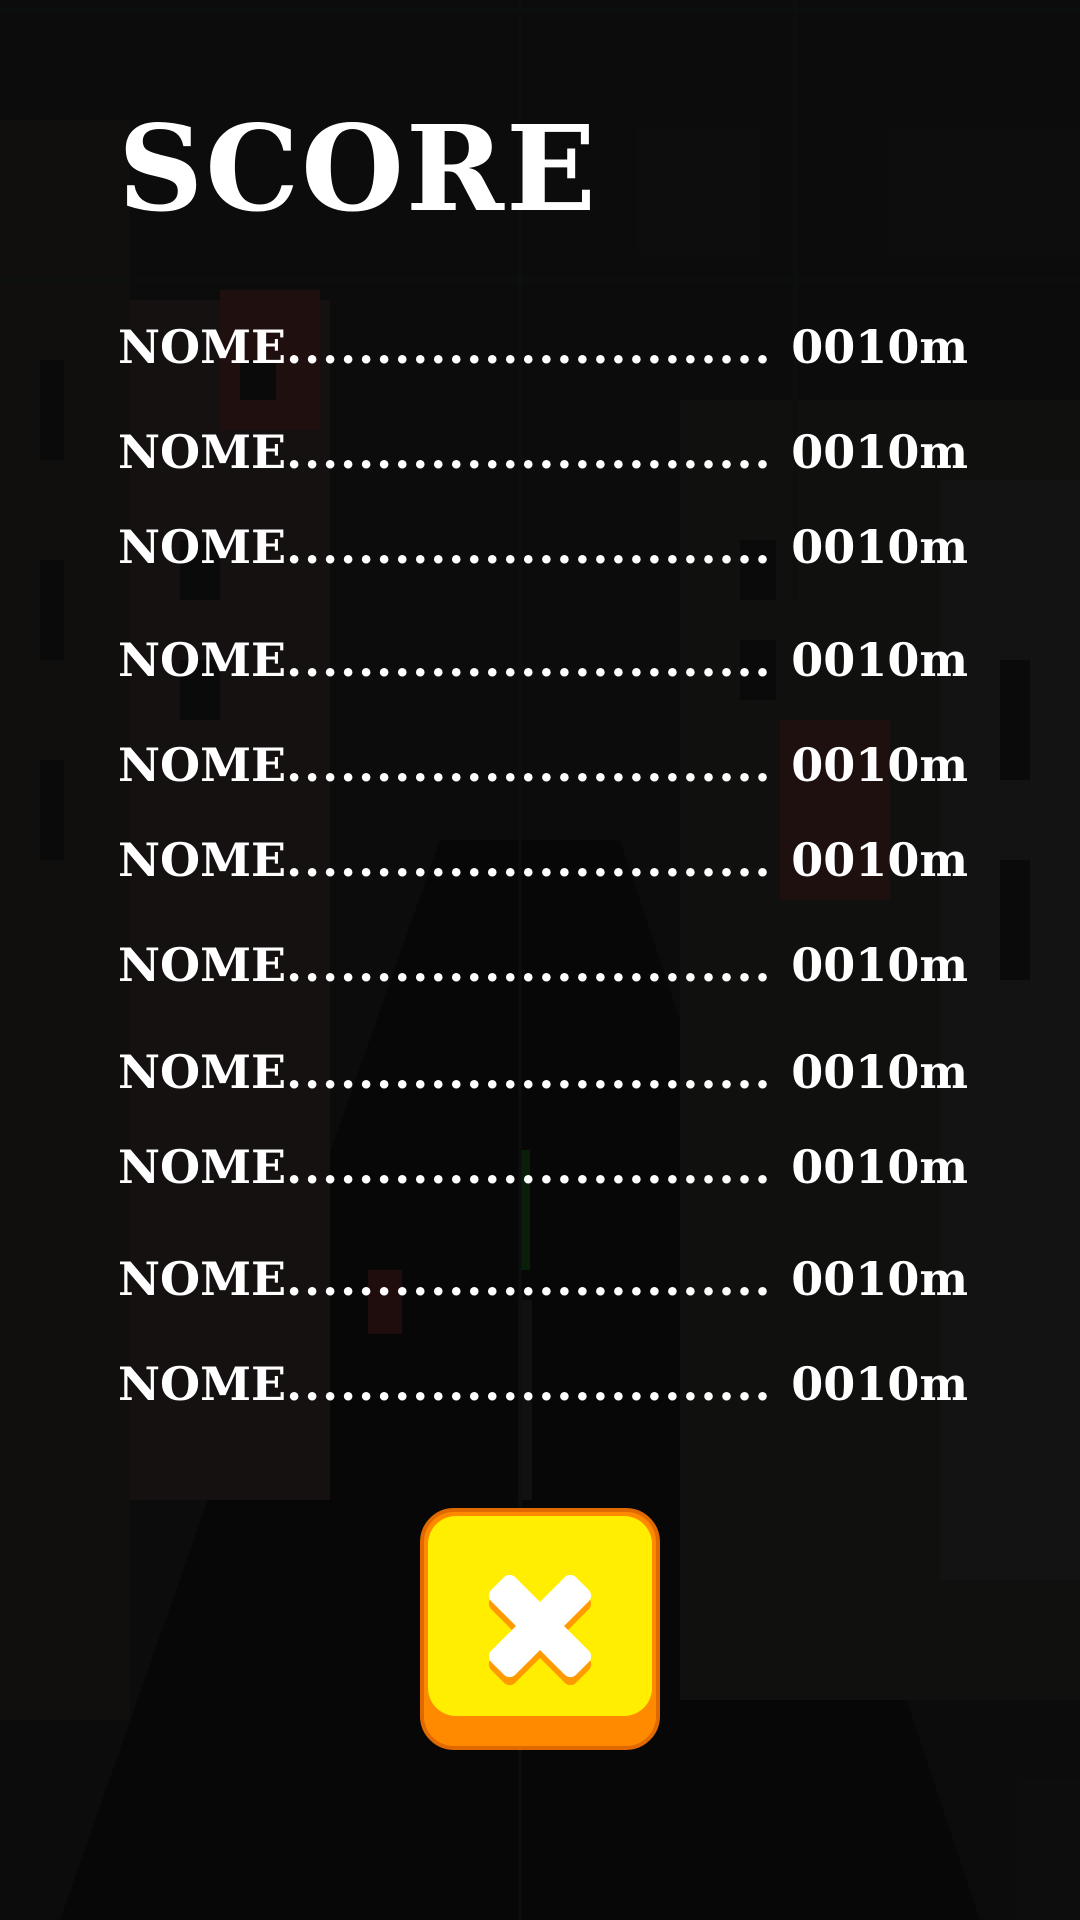  I want to click on close-button-face, so click(540, 1616).